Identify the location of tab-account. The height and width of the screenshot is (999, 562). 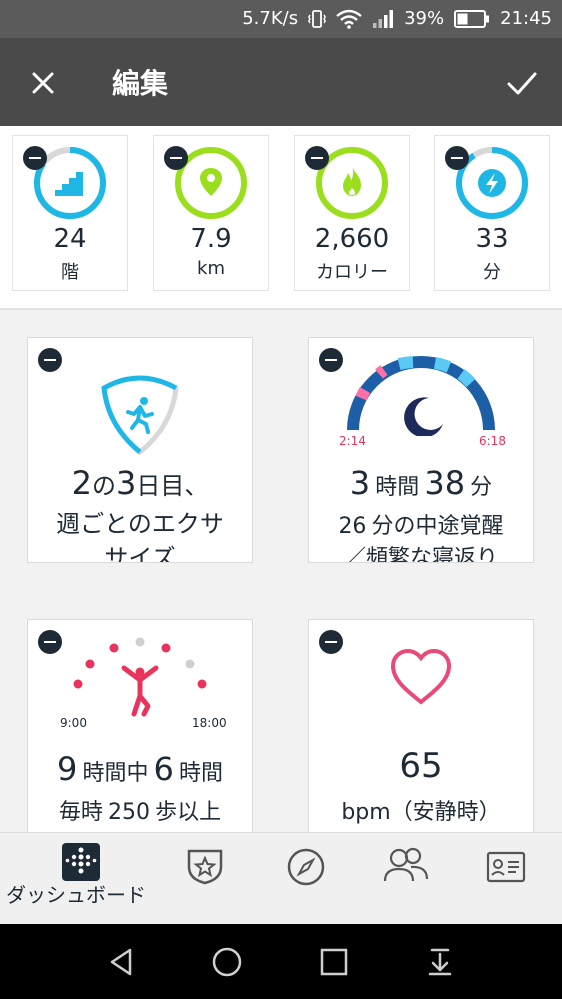
(510, 879).